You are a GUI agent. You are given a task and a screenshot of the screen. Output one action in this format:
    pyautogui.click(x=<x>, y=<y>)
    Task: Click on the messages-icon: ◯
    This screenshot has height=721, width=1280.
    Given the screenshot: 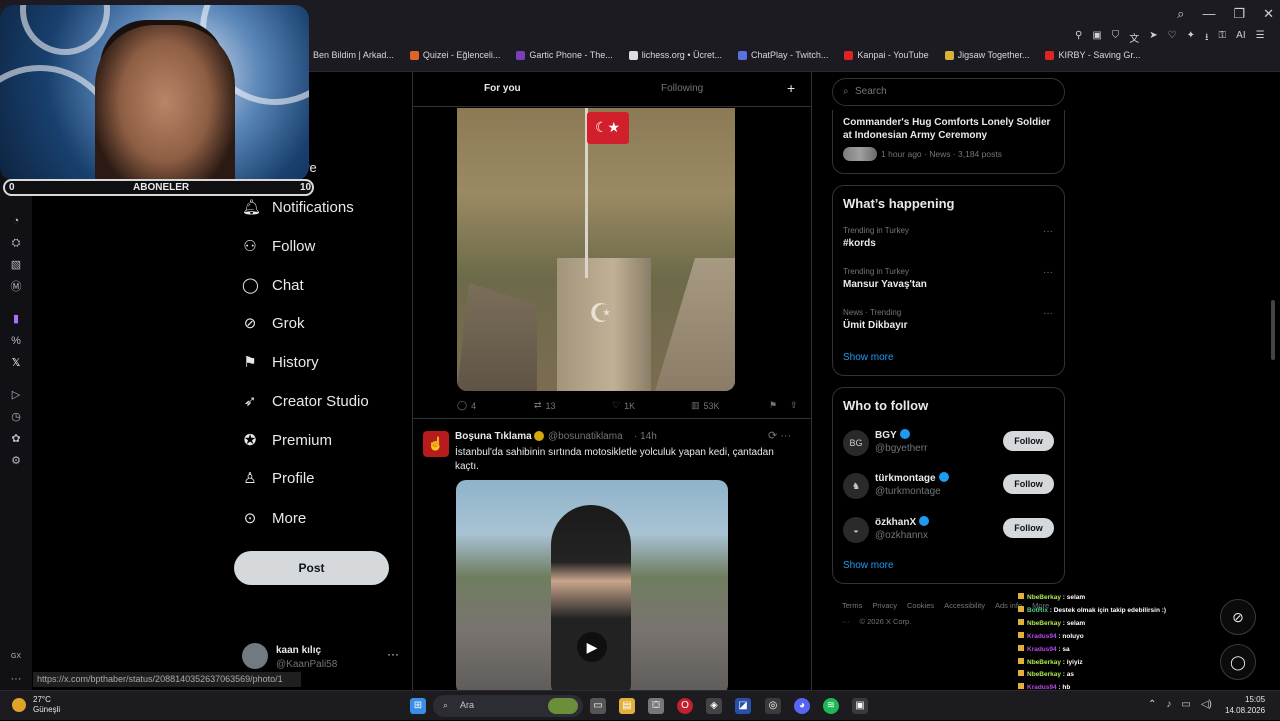 What is the action you would take?
    pyautogui.click(x=1238, y=662)
    